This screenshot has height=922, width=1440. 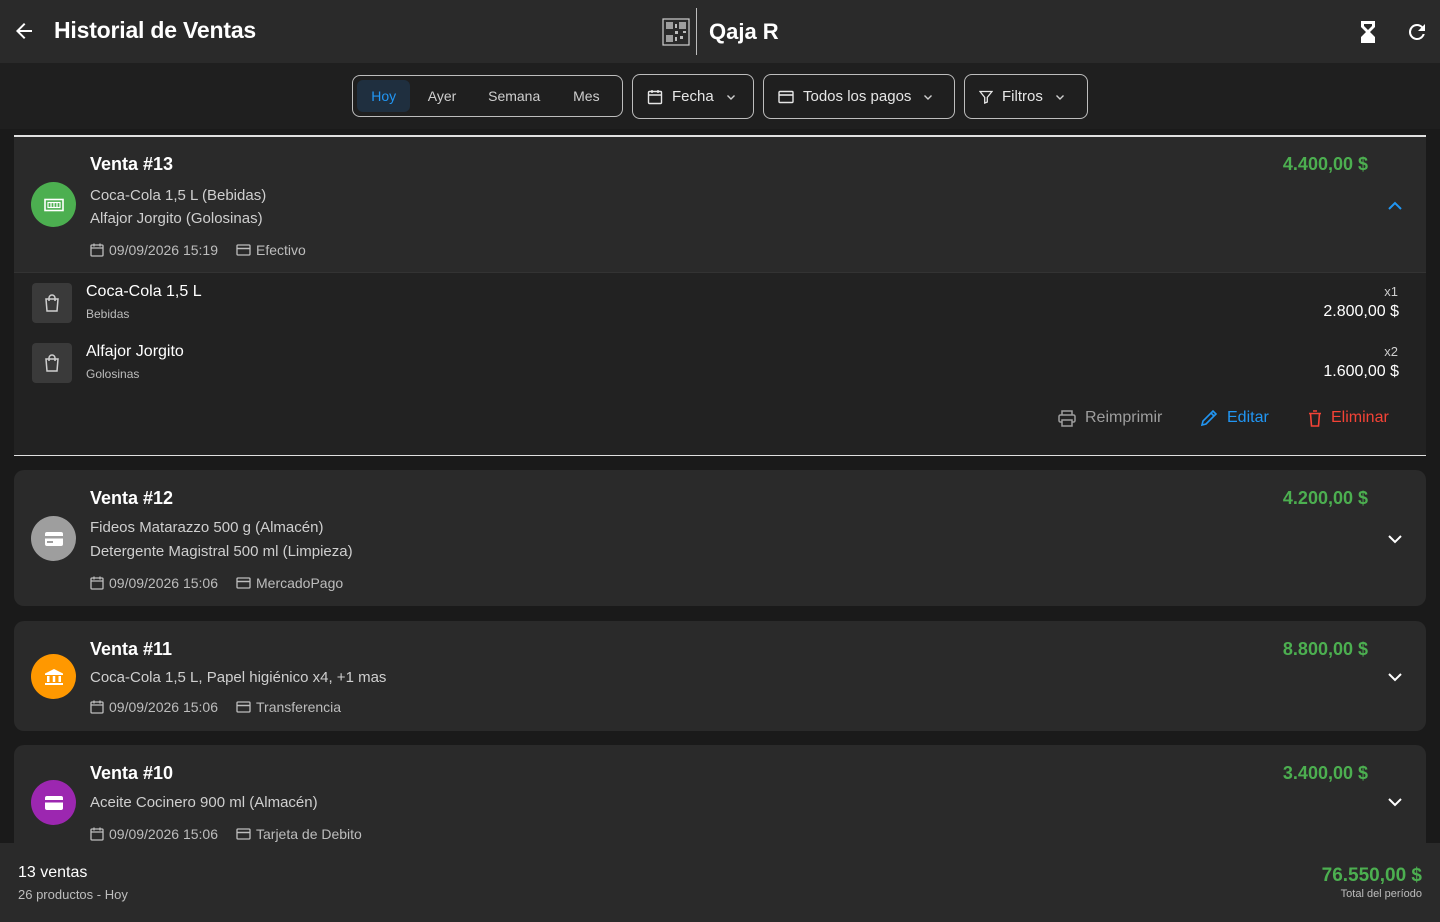 What do you see at coordinates (1391, 291) in the screenshot?
I see `item-quantity: x1` at bounding box center [1391, 291].